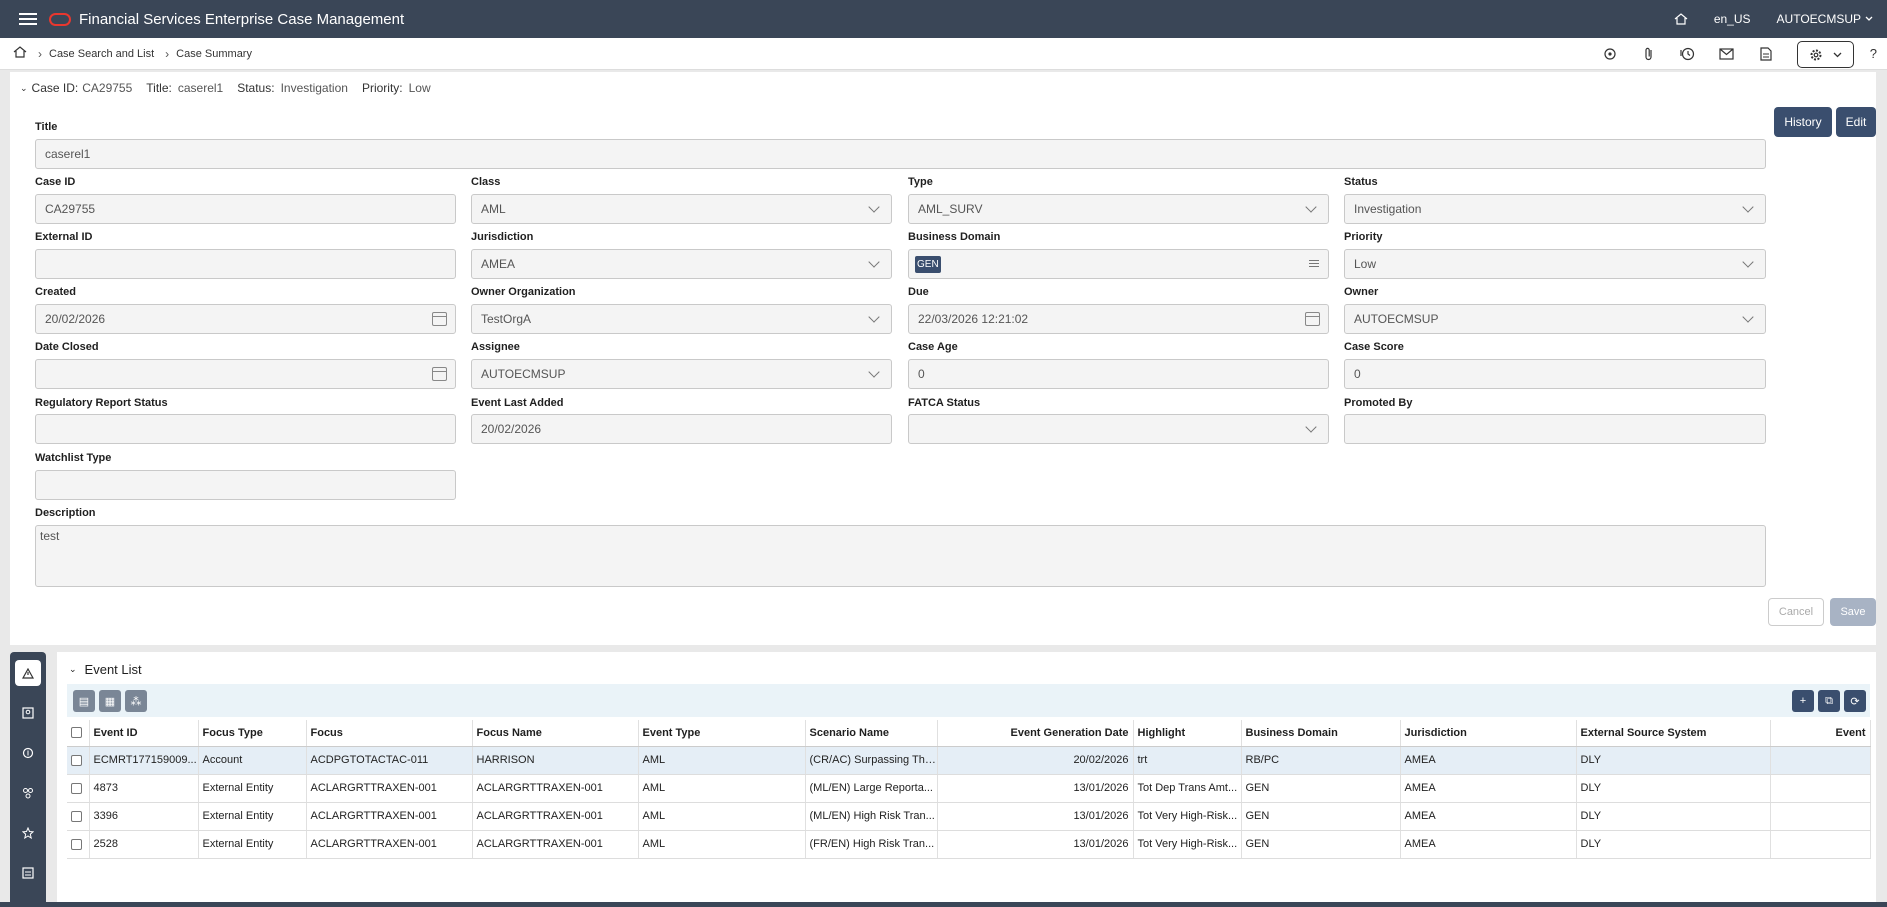 The image size is (1887, 907). I want to click on breadcrumb-case-search: Case Search and List, so click(101, 54).